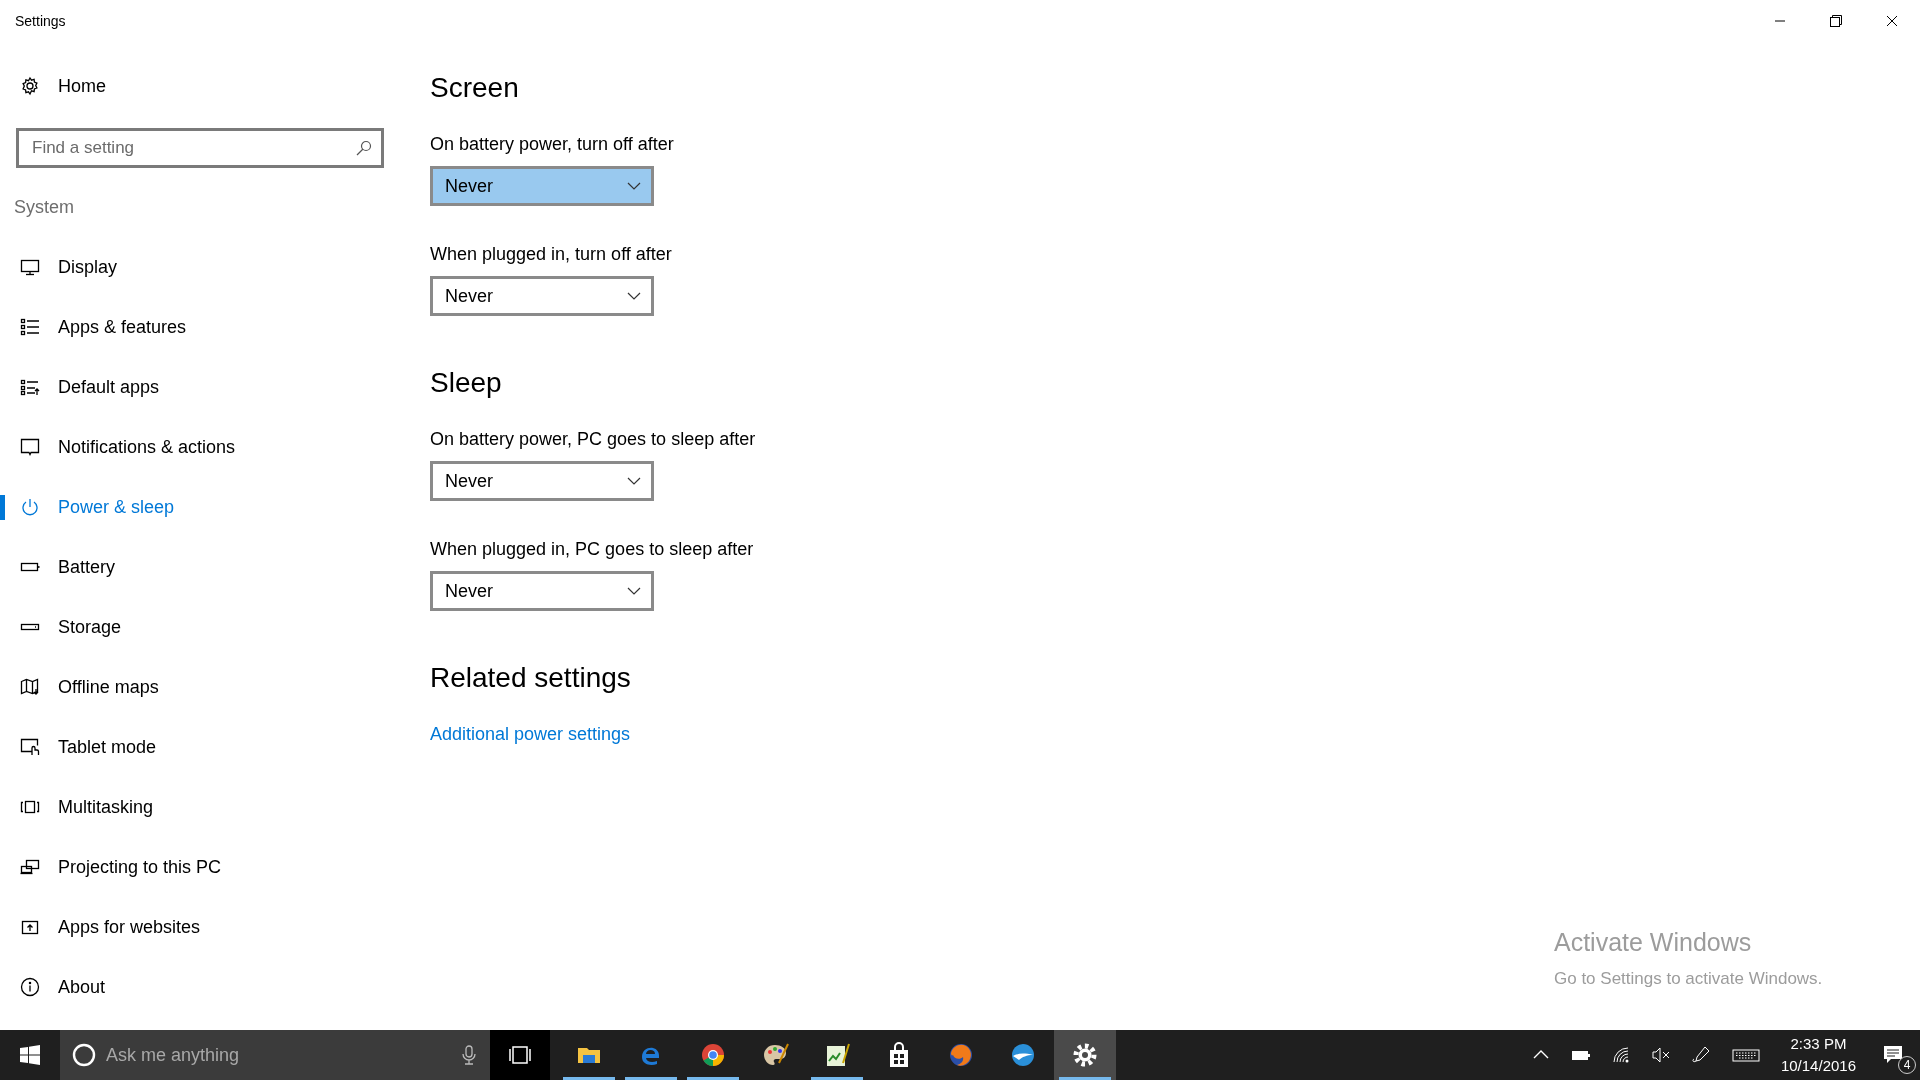  I want to click on speech-bubble-icon, so click(30, 447).